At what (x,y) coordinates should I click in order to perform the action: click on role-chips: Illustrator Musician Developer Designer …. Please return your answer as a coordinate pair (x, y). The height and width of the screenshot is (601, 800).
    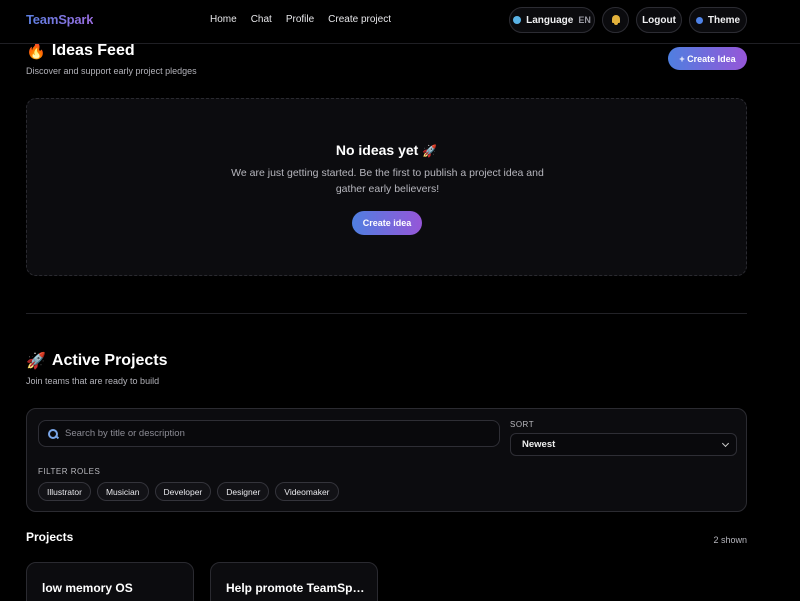
    Looking at the image, I should click on (188, 491).